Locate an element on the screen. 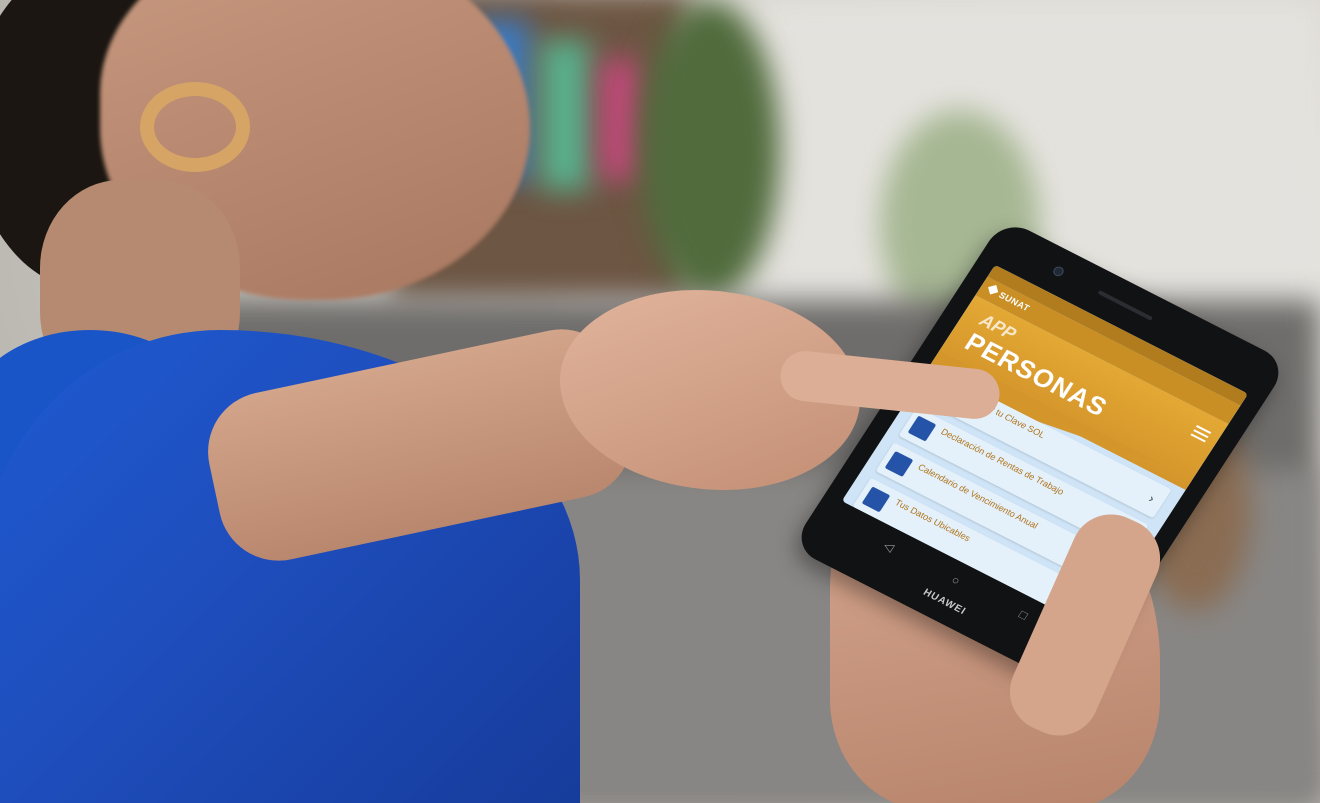  folder-icon is located at coordinates (922, 428).